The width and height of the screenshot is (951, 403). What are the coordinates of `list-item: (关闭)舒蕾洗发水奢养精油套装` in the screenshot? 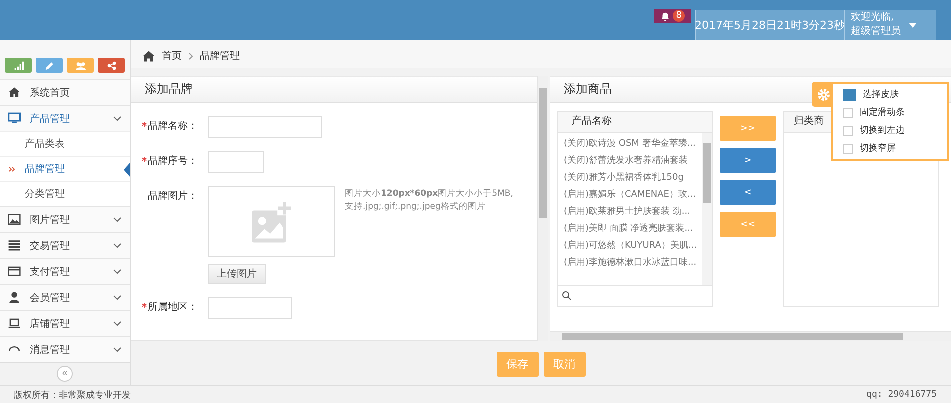 It's located at (630, 161).